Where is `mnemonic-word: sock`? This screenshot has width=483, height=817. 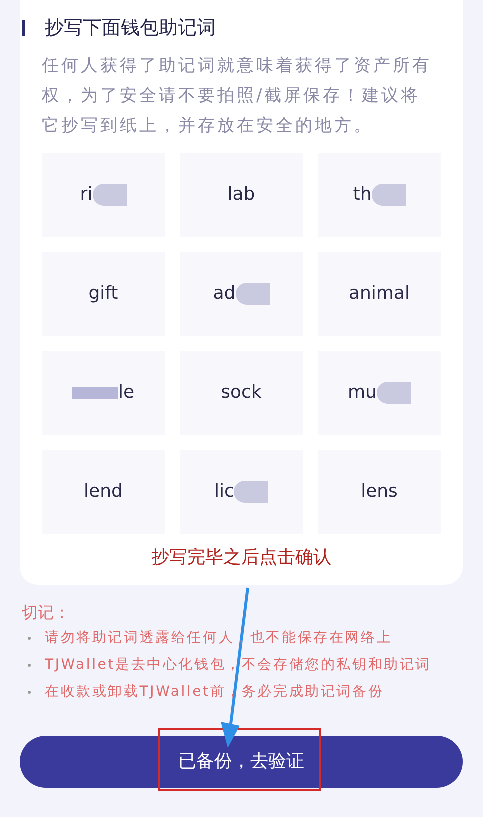
mnemonic-word: sock is located at coordinates (241, 393).